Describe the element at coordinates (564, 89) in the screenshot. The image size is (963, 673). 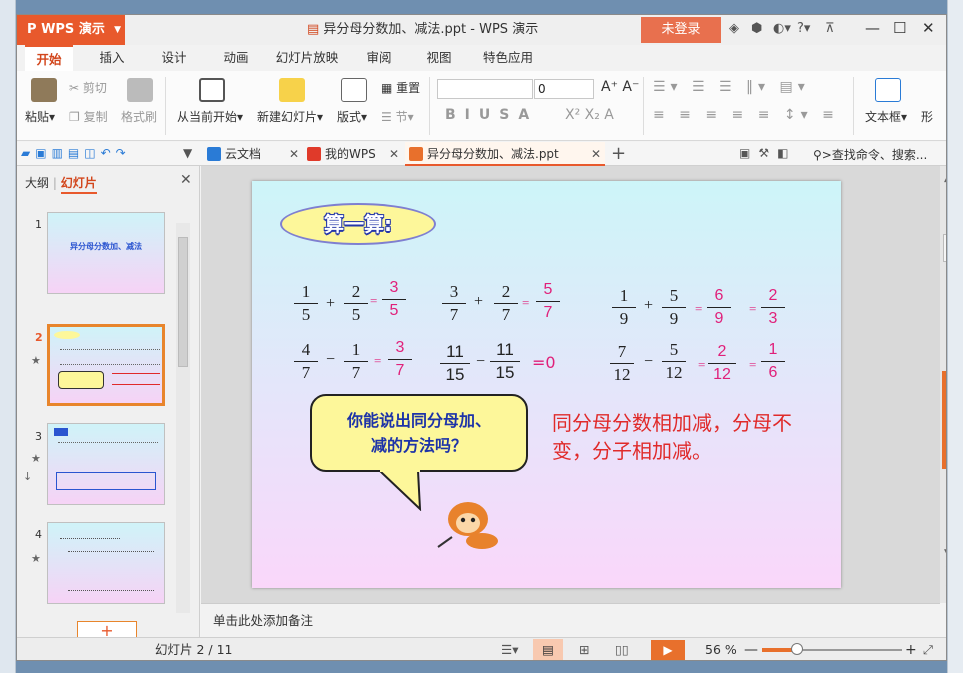
I see `font-size-select: 0` at that location.